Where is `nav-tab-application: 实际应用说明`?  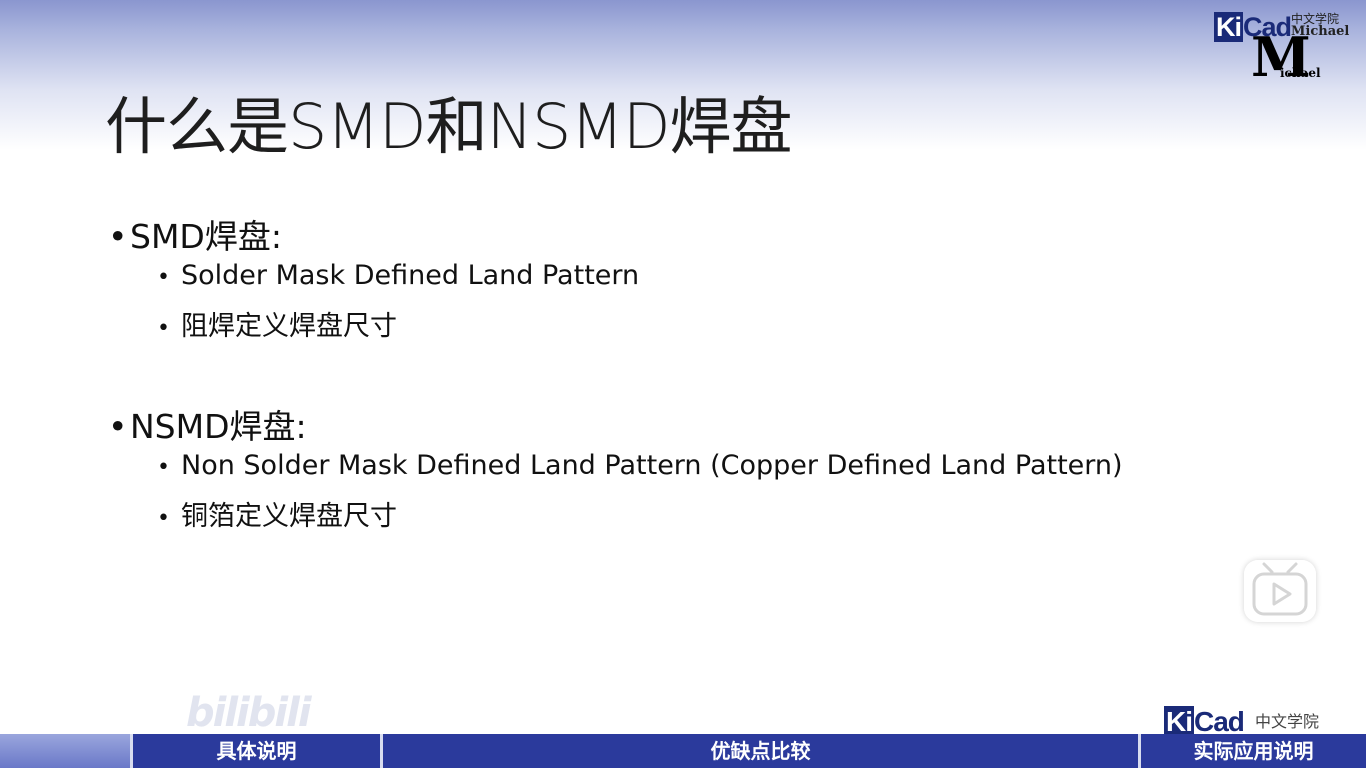
nav-tab-application: 实际应用说明 is located at coordinates (1253, 751).